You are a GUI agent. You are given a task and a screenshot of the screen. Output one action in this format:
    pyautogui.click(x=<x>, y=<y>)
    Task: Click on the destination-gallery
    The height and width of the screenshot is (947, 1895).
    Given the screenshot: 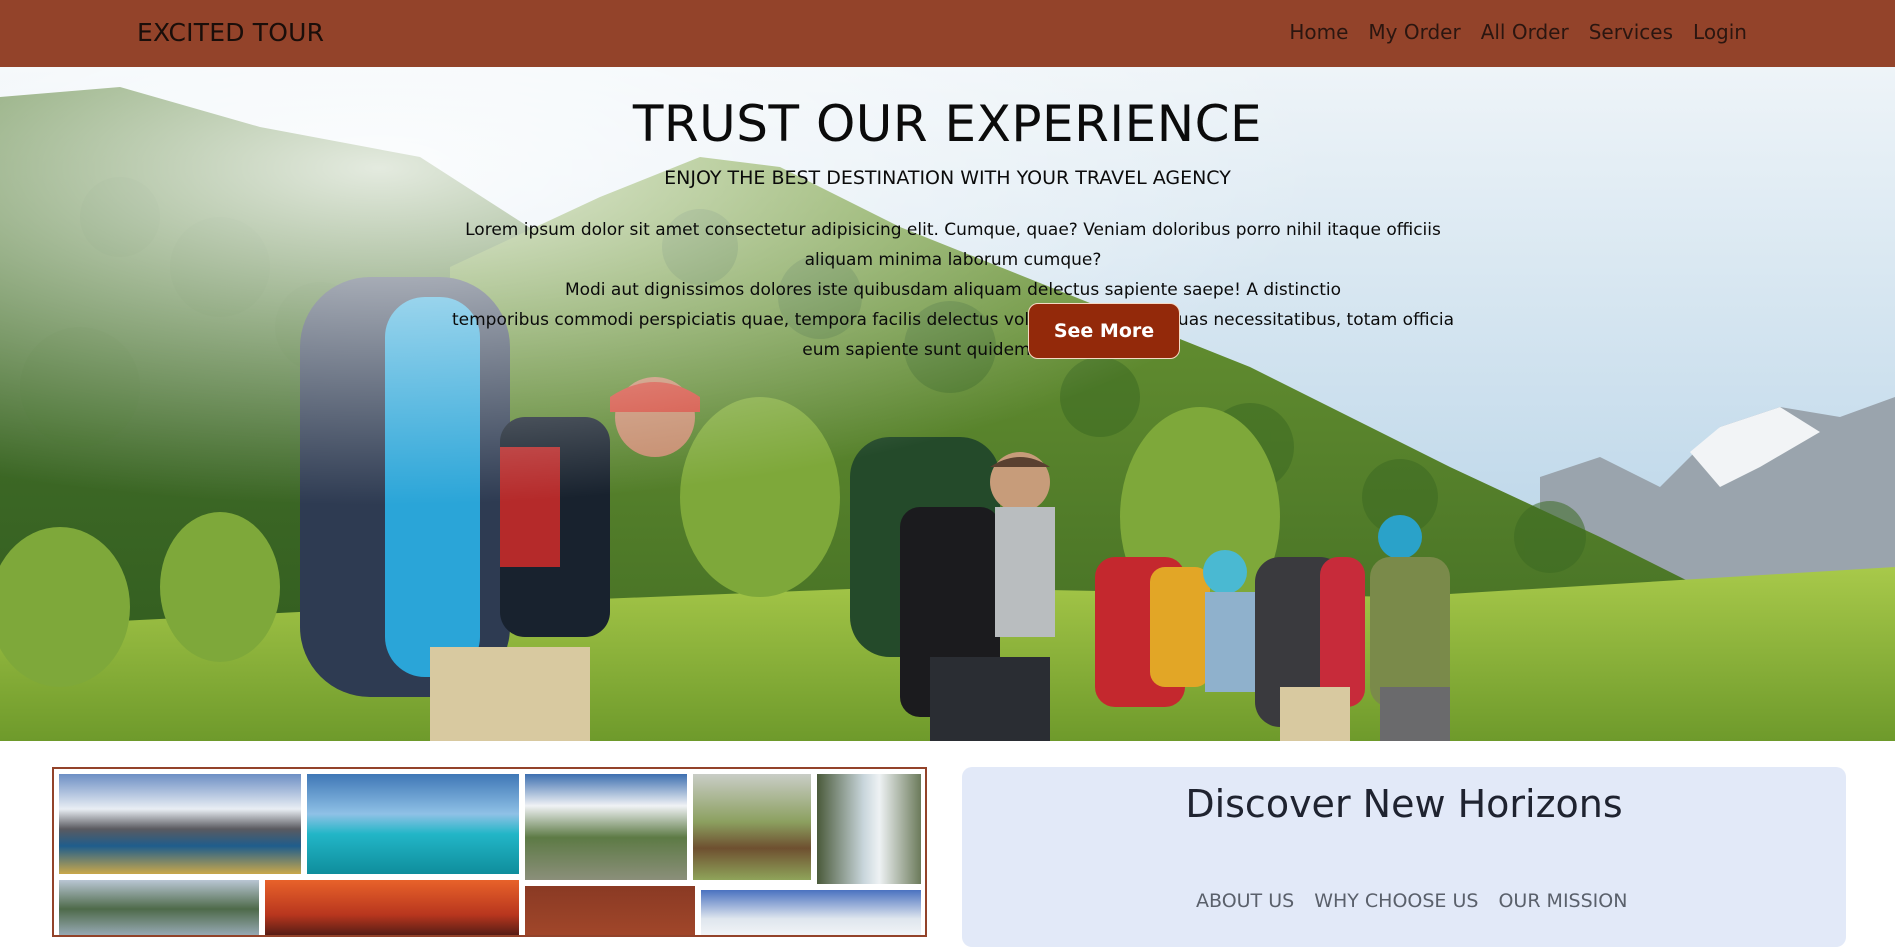 What is the action you would take?
    pyautogui.click(x=489, y=852)
    